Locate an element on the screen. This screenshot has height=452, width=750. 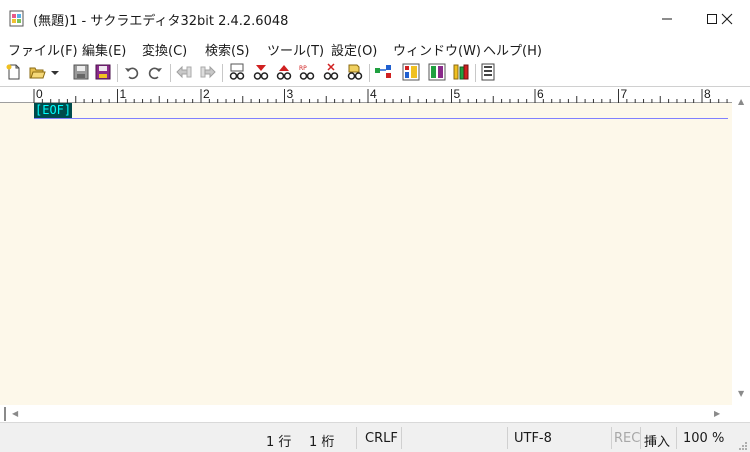
forward-icon is located at coordinates (209, 73).